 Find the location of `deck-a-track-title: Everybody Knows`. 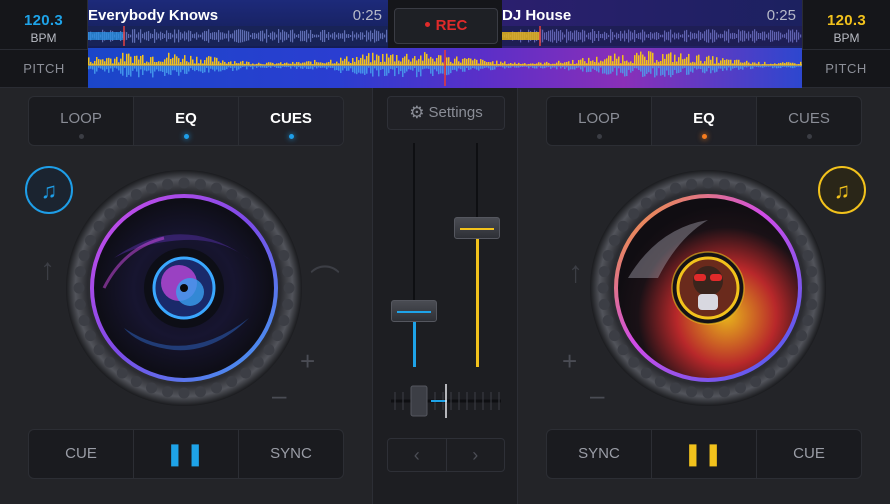

deck-a-track-title: Everybody Knows is located at coordinates (153, 15).